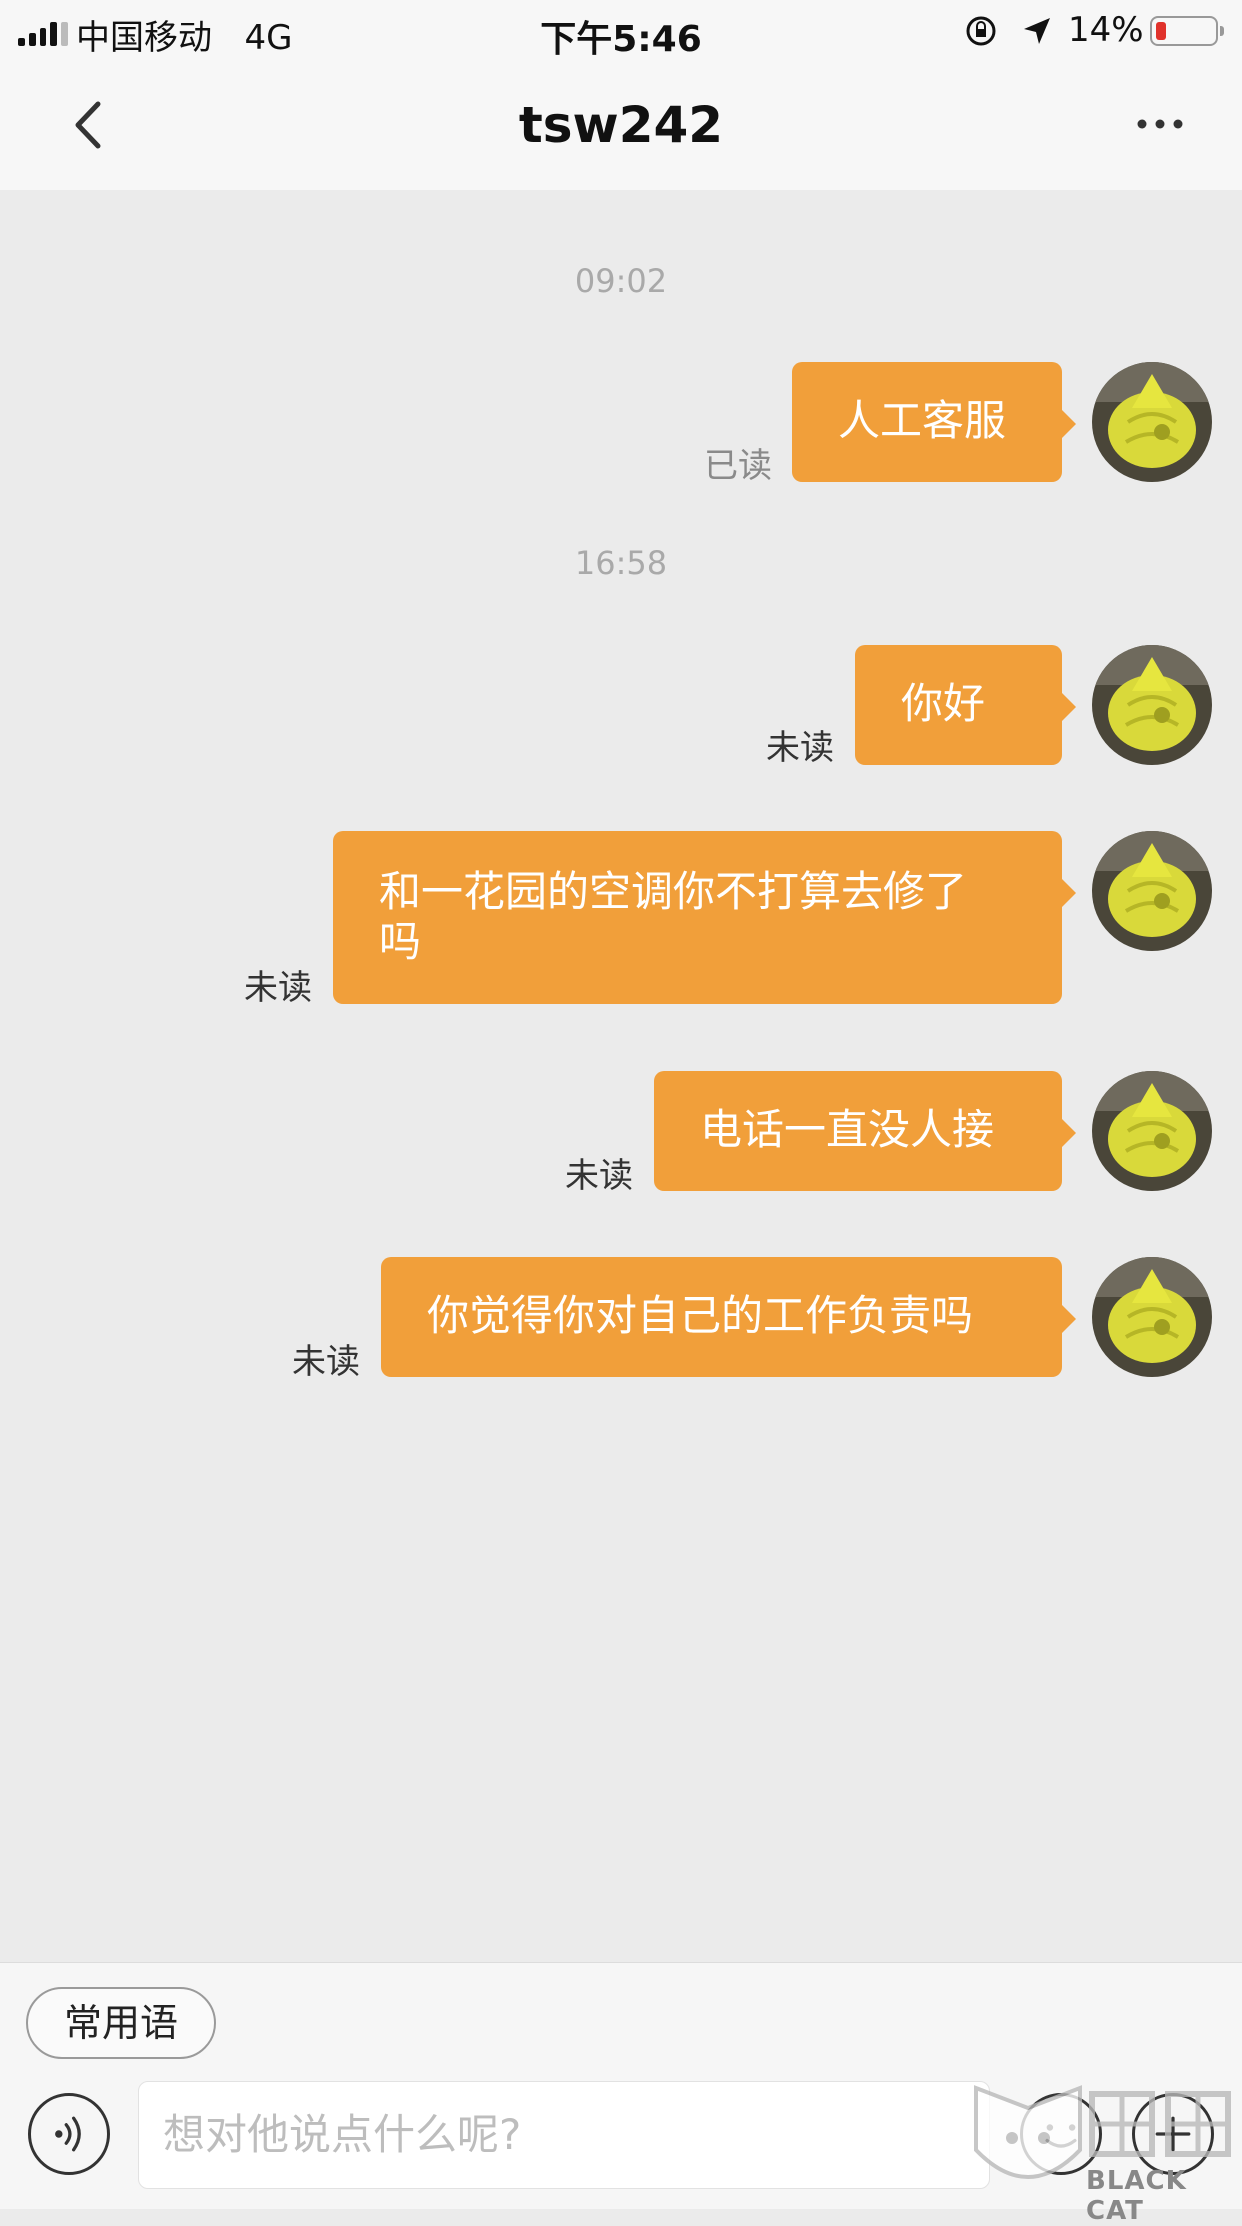 Image resolution: width=1242 pixels, height=2226 pixels. I want to click on battery-icon, so click(1187, 31).